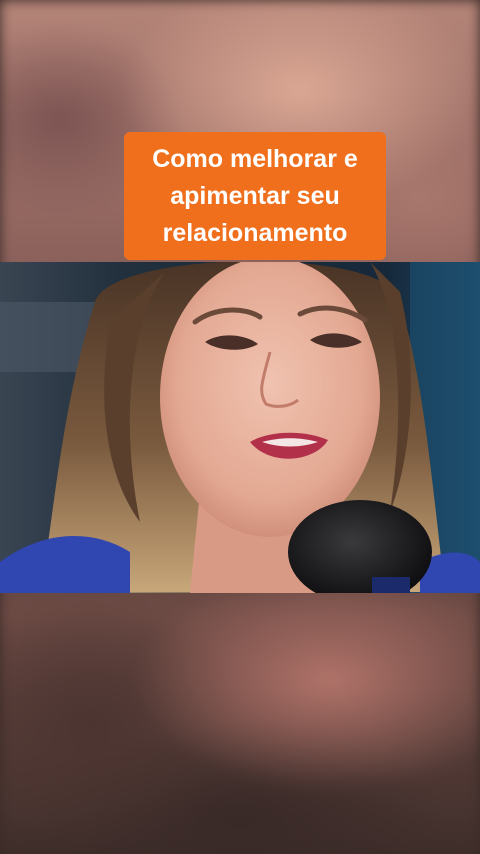  What do you see at coordinates (270, 399) in the screenshot?
I see `face` at bounding box center [270, 399].